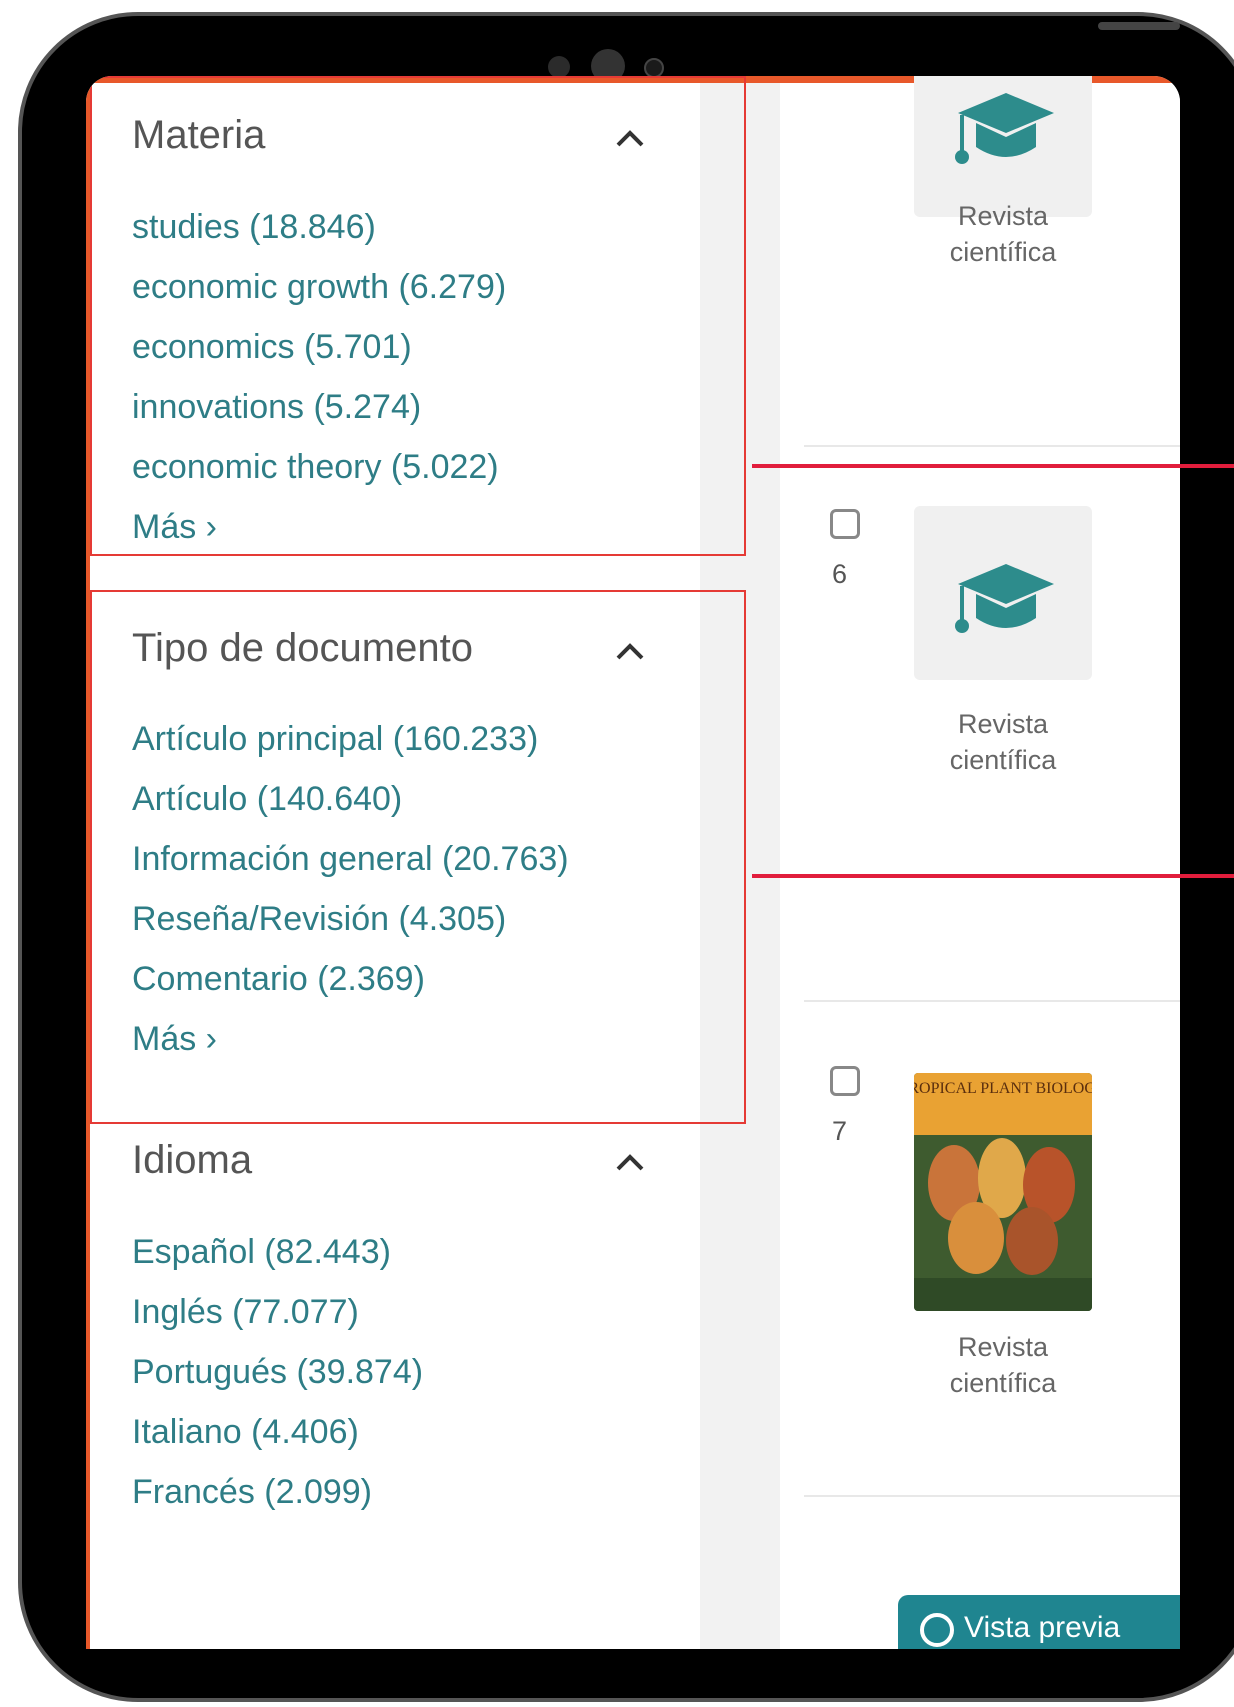  I want to click on facet-item: Portugués (39.874), so click(277, 1372).